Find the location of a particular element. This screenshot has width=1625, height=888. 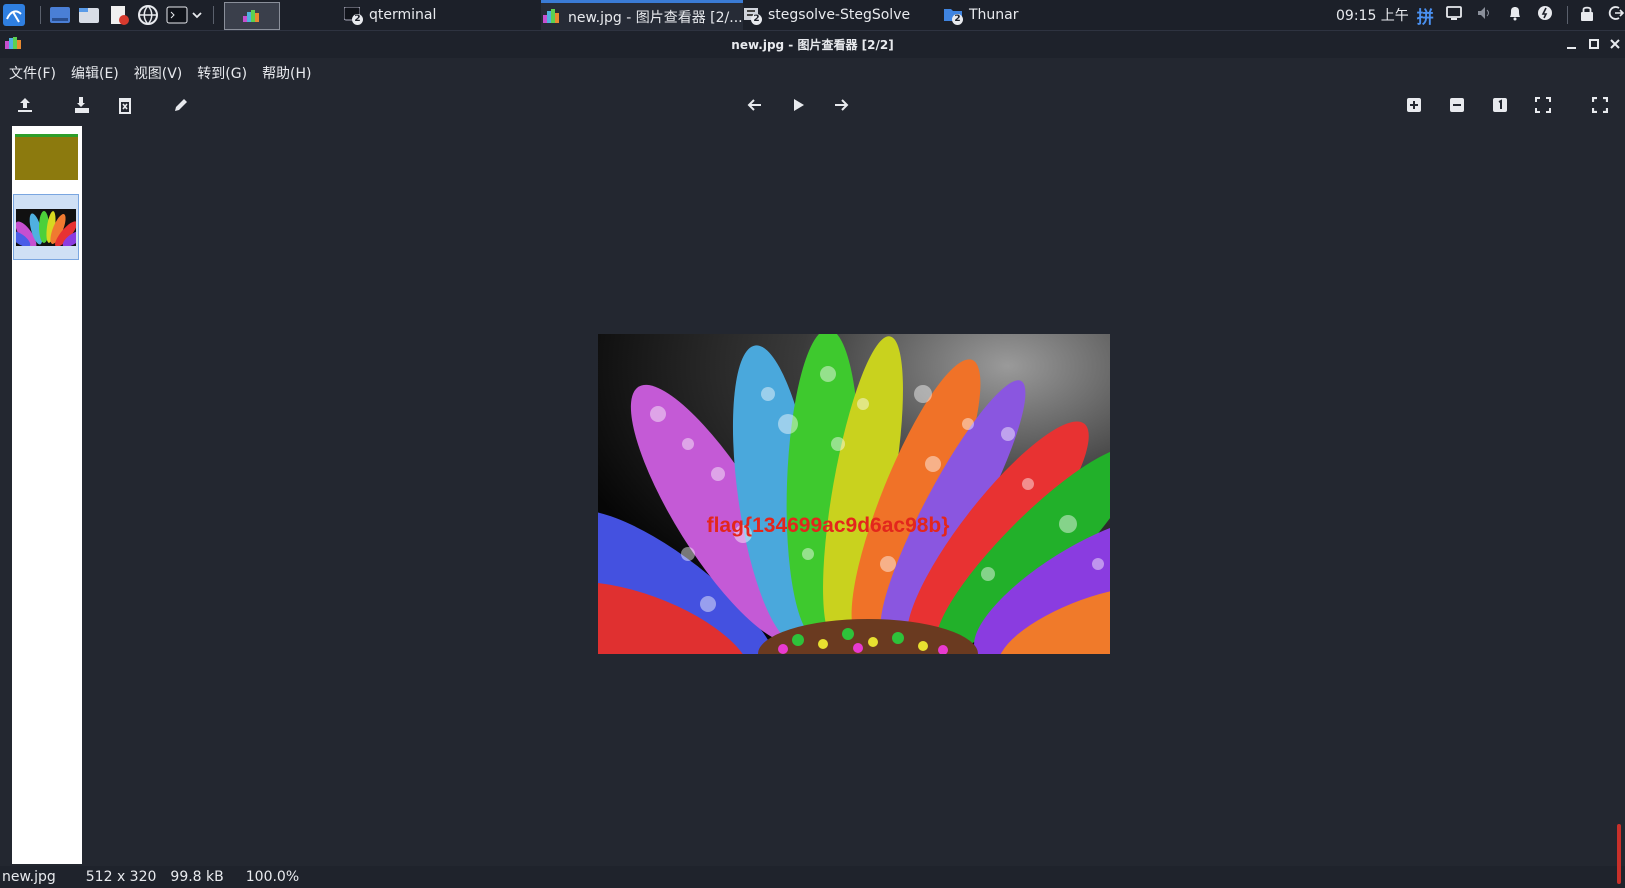

fit-window-icon is located at coordinates (1543, 107).